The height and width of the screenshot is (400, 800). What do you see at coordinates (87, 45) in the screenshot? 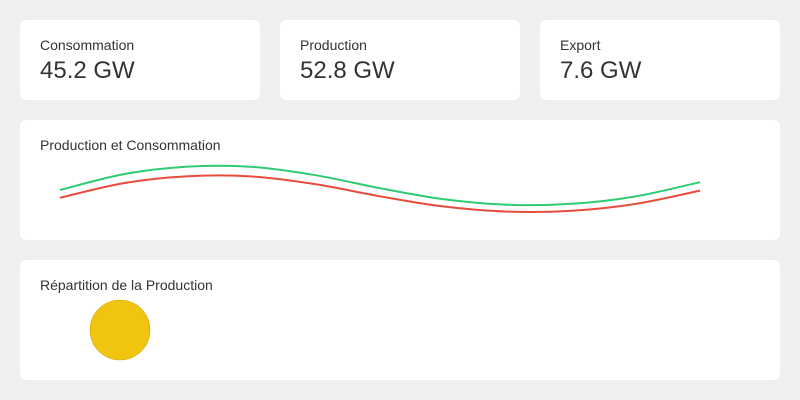
I see `consumption-label: Consommation` at bounding box center [87, 45].